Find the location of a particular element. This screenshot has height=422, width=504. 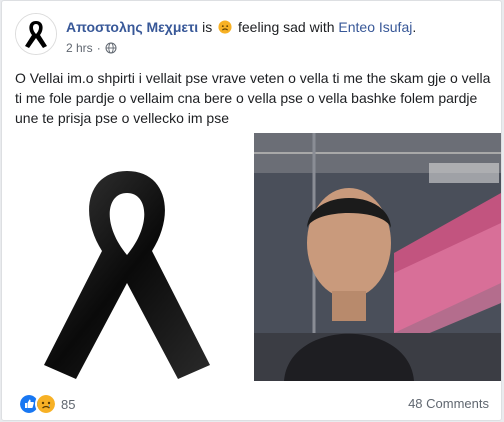

black-ribbon-avatar-image is located at coordinates (36, 34).